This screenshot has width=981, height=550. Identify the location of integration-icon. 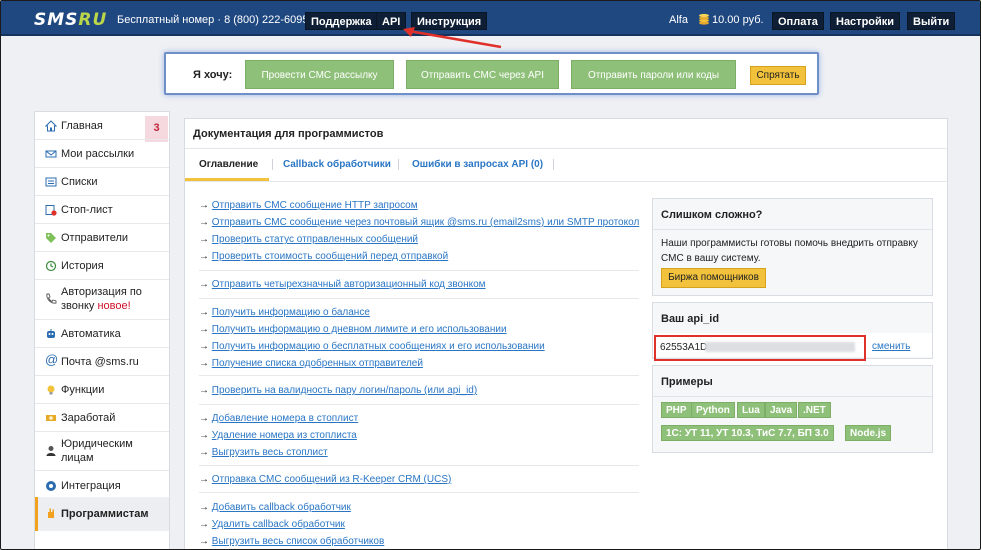
(51, 486).